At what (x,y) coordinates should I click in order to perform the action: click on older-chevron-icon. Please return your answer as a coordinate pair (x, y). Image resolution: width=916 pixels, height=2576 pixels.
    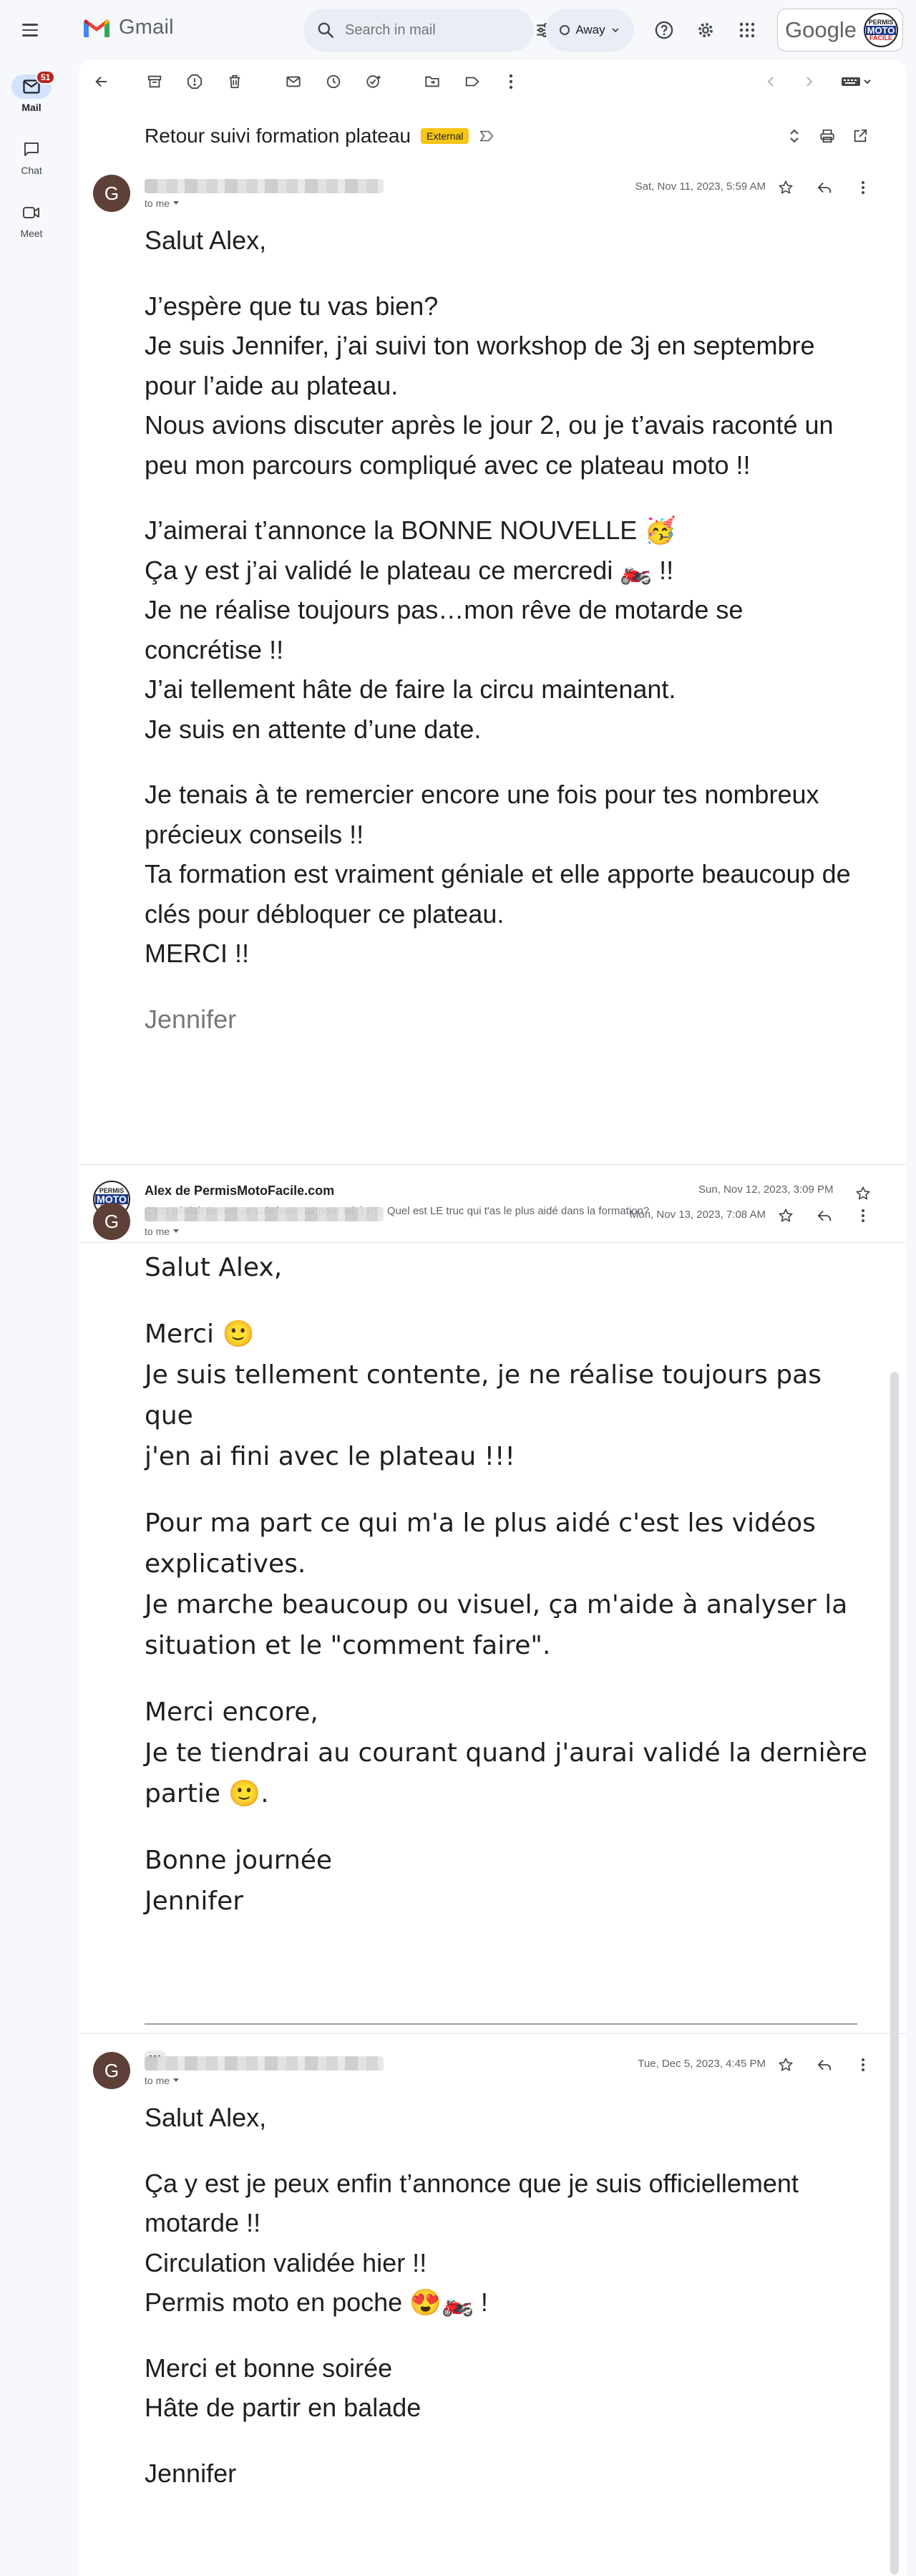
    Looking at the image, I should click on (808, 82).